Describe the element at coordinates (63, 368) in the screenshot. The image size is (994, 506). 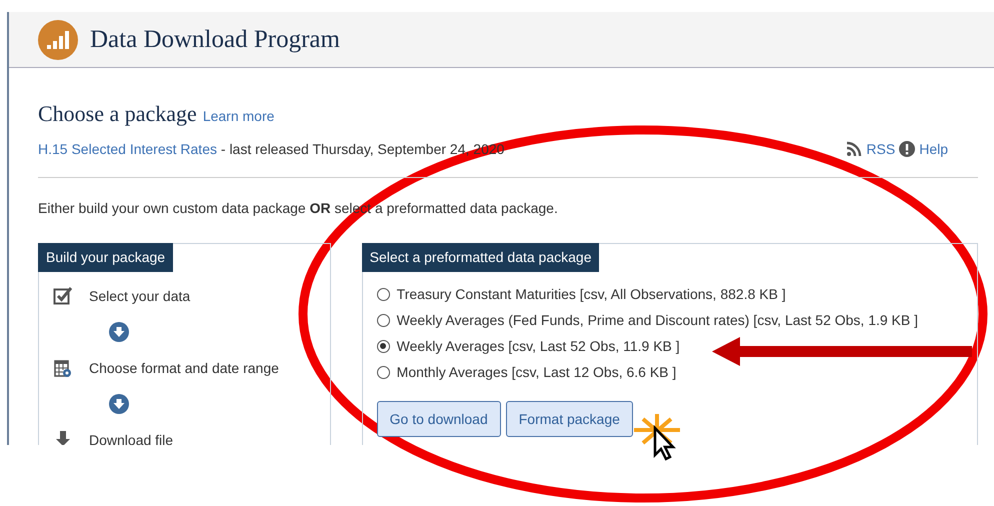
I see `calendar-gear-icon` at that location.